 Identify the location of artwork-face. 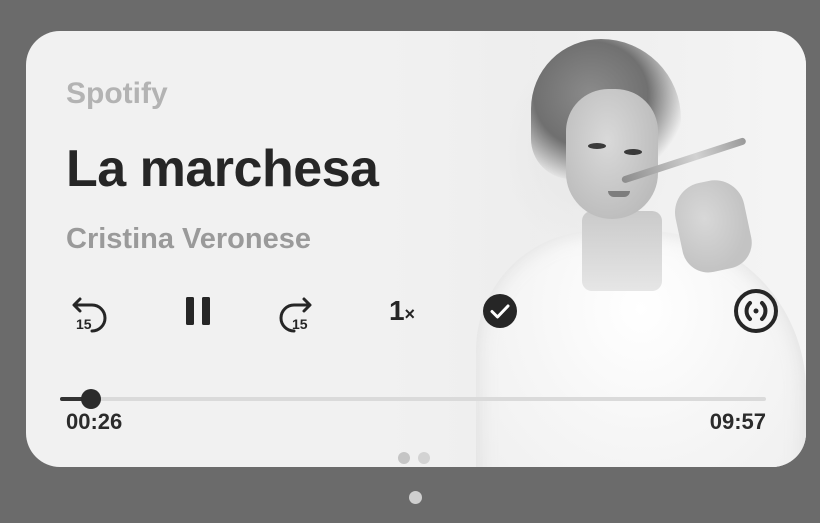
(612, 154).